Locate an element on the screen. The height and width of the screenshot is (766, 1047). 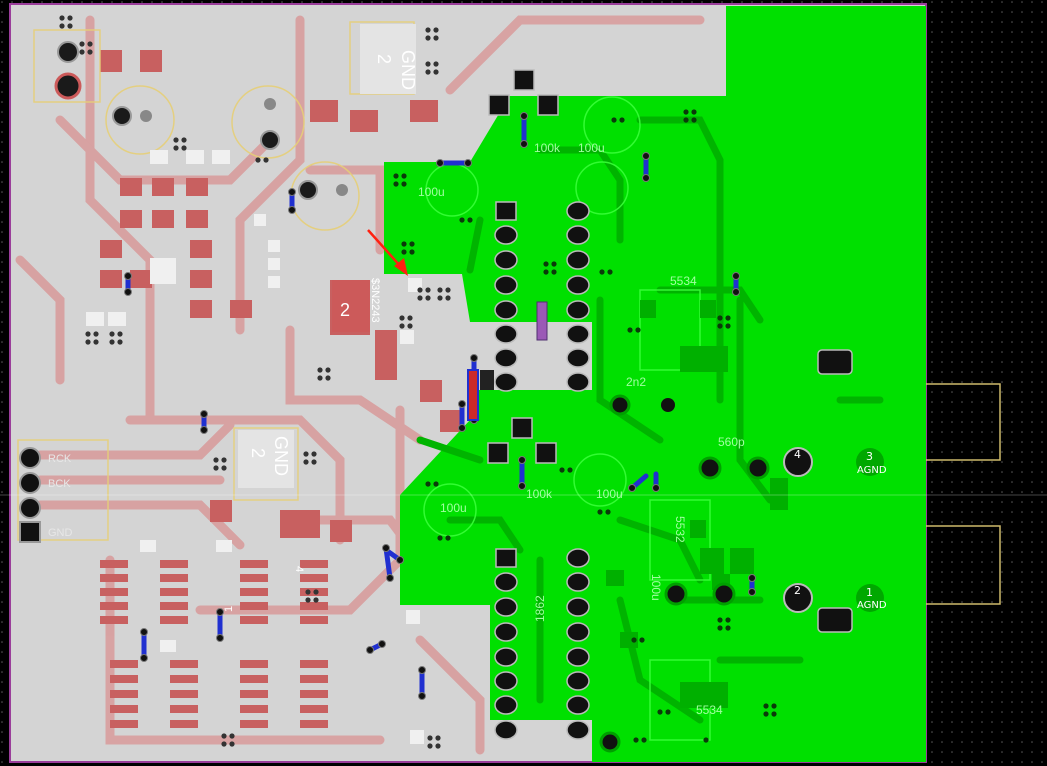
cap-label-2n2: 2n2 is located at coordinates (636, 382).